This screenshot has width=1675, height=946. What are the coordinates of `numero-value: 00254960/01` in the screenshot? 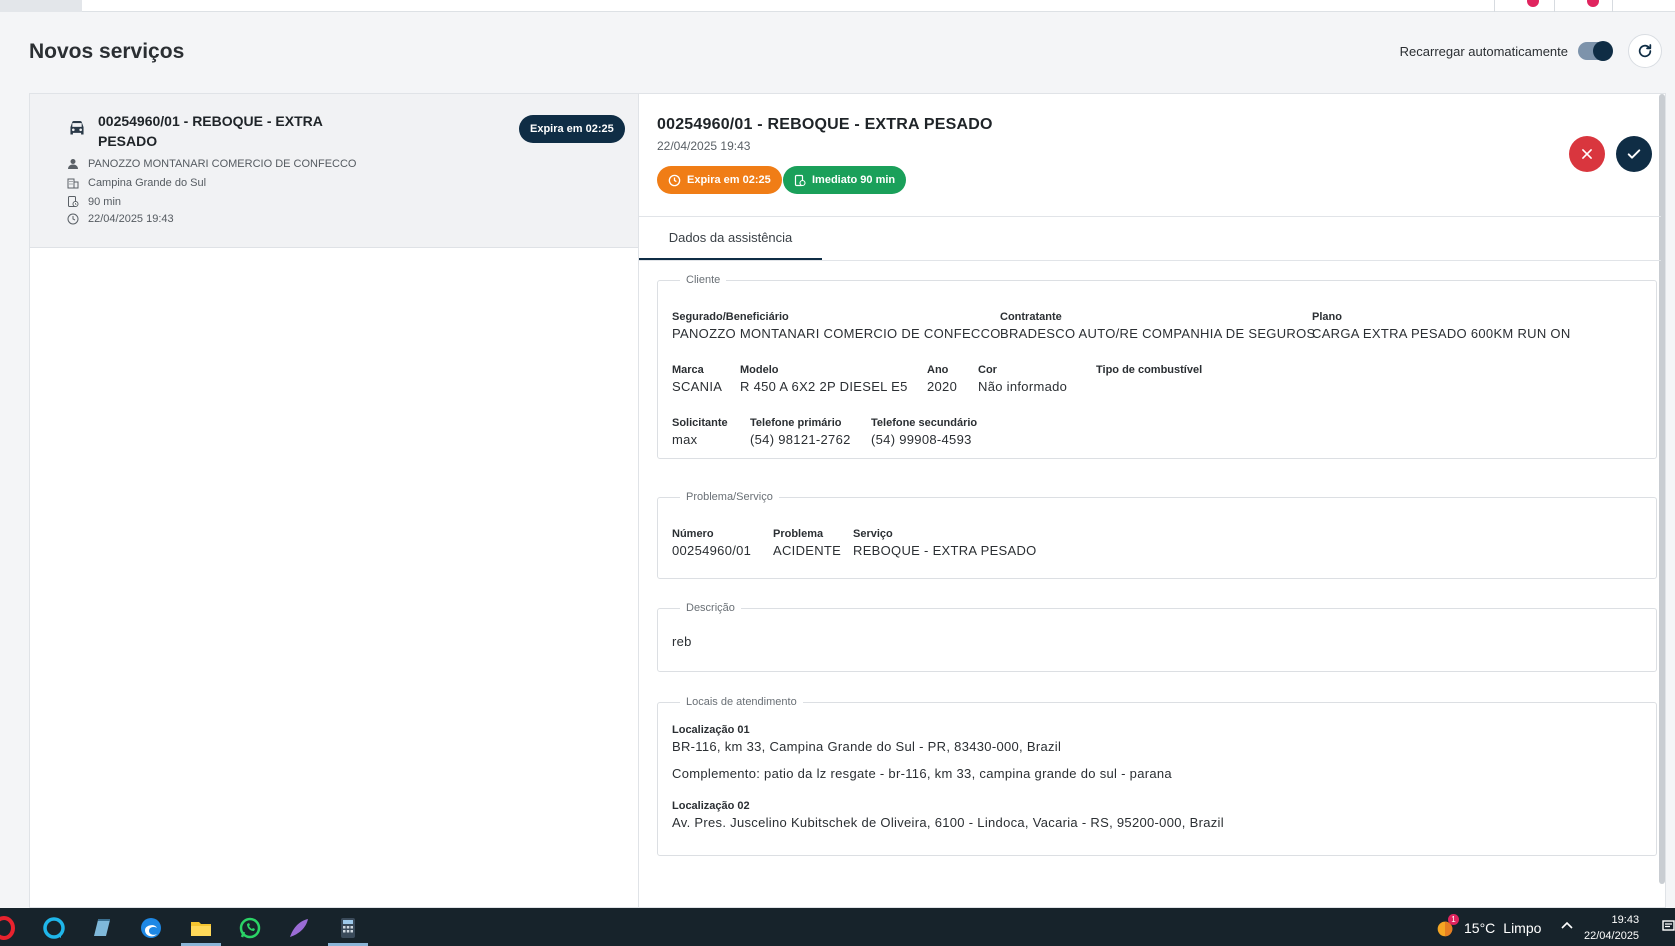 It's located at (712, 550).